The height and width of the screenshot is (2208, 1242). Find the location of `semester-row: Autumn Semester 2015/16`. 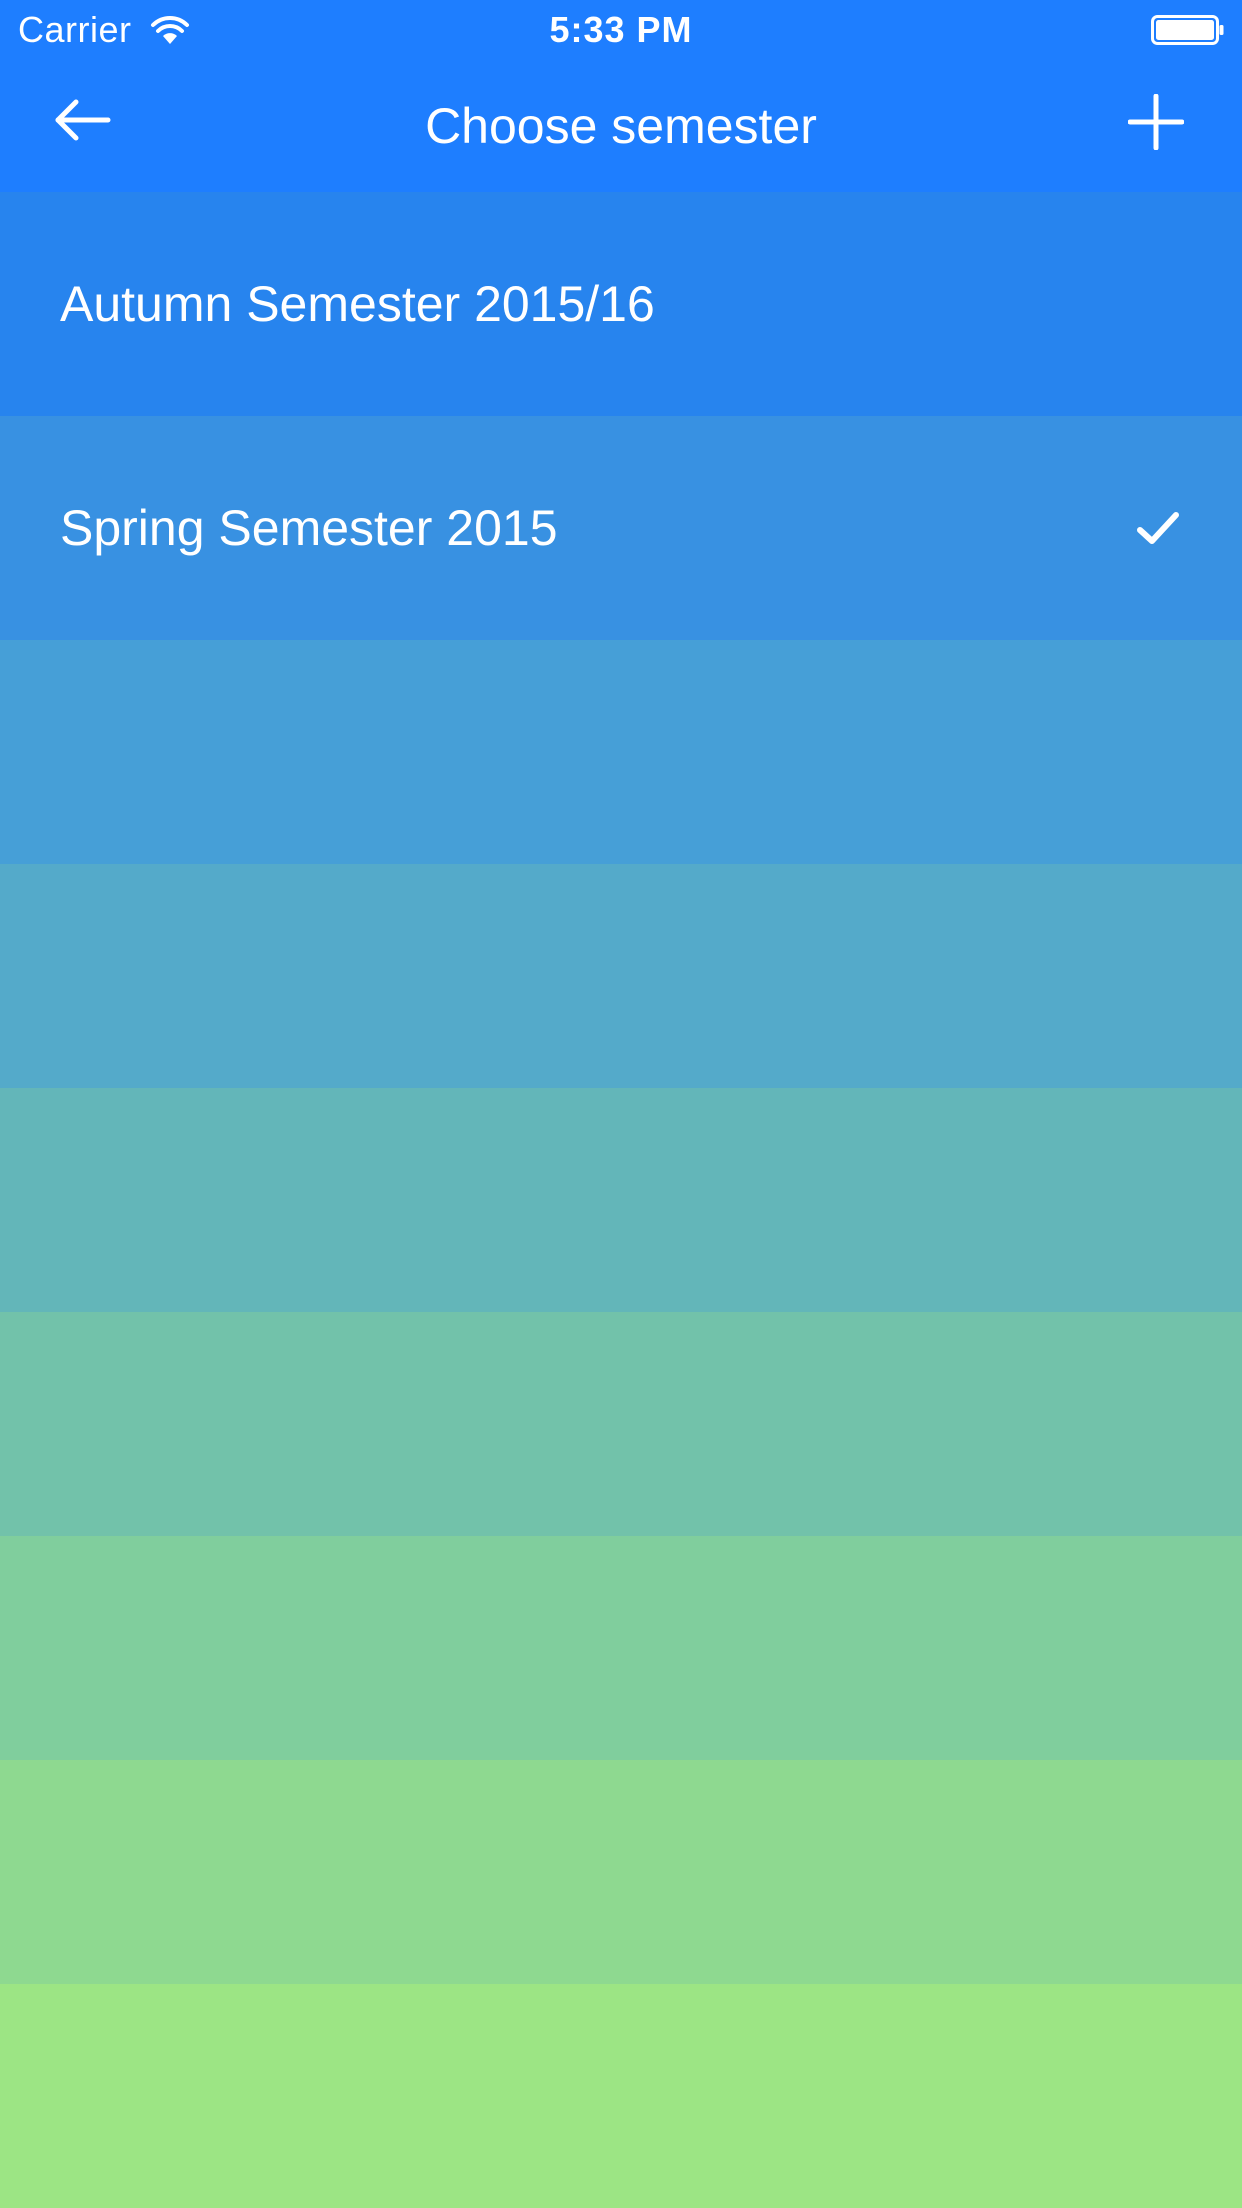

semester-row: Autumn Semester 2015/16 is located at coordinates (621, 304).